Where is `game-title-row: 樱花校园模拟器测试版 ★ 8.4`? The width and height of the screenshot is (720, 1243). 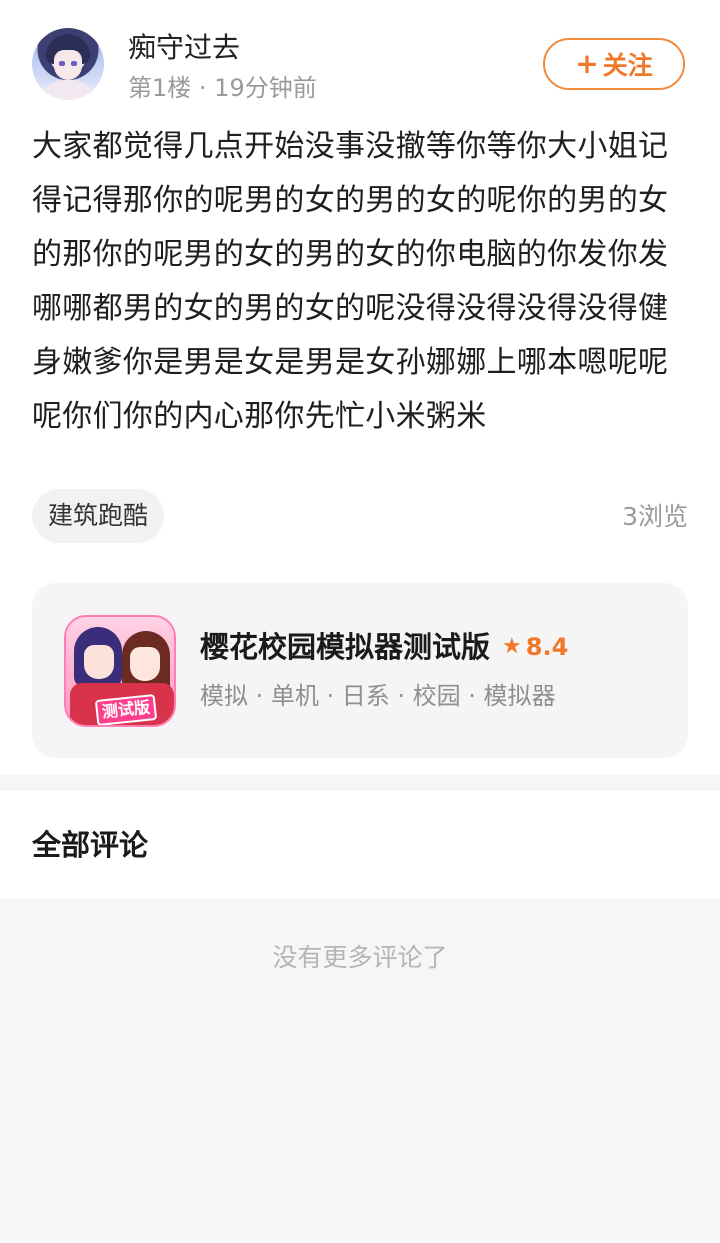
game-title-row: 樱花校园模拟器测试版 ★ 8.4 is located at coordinates (384, 647).